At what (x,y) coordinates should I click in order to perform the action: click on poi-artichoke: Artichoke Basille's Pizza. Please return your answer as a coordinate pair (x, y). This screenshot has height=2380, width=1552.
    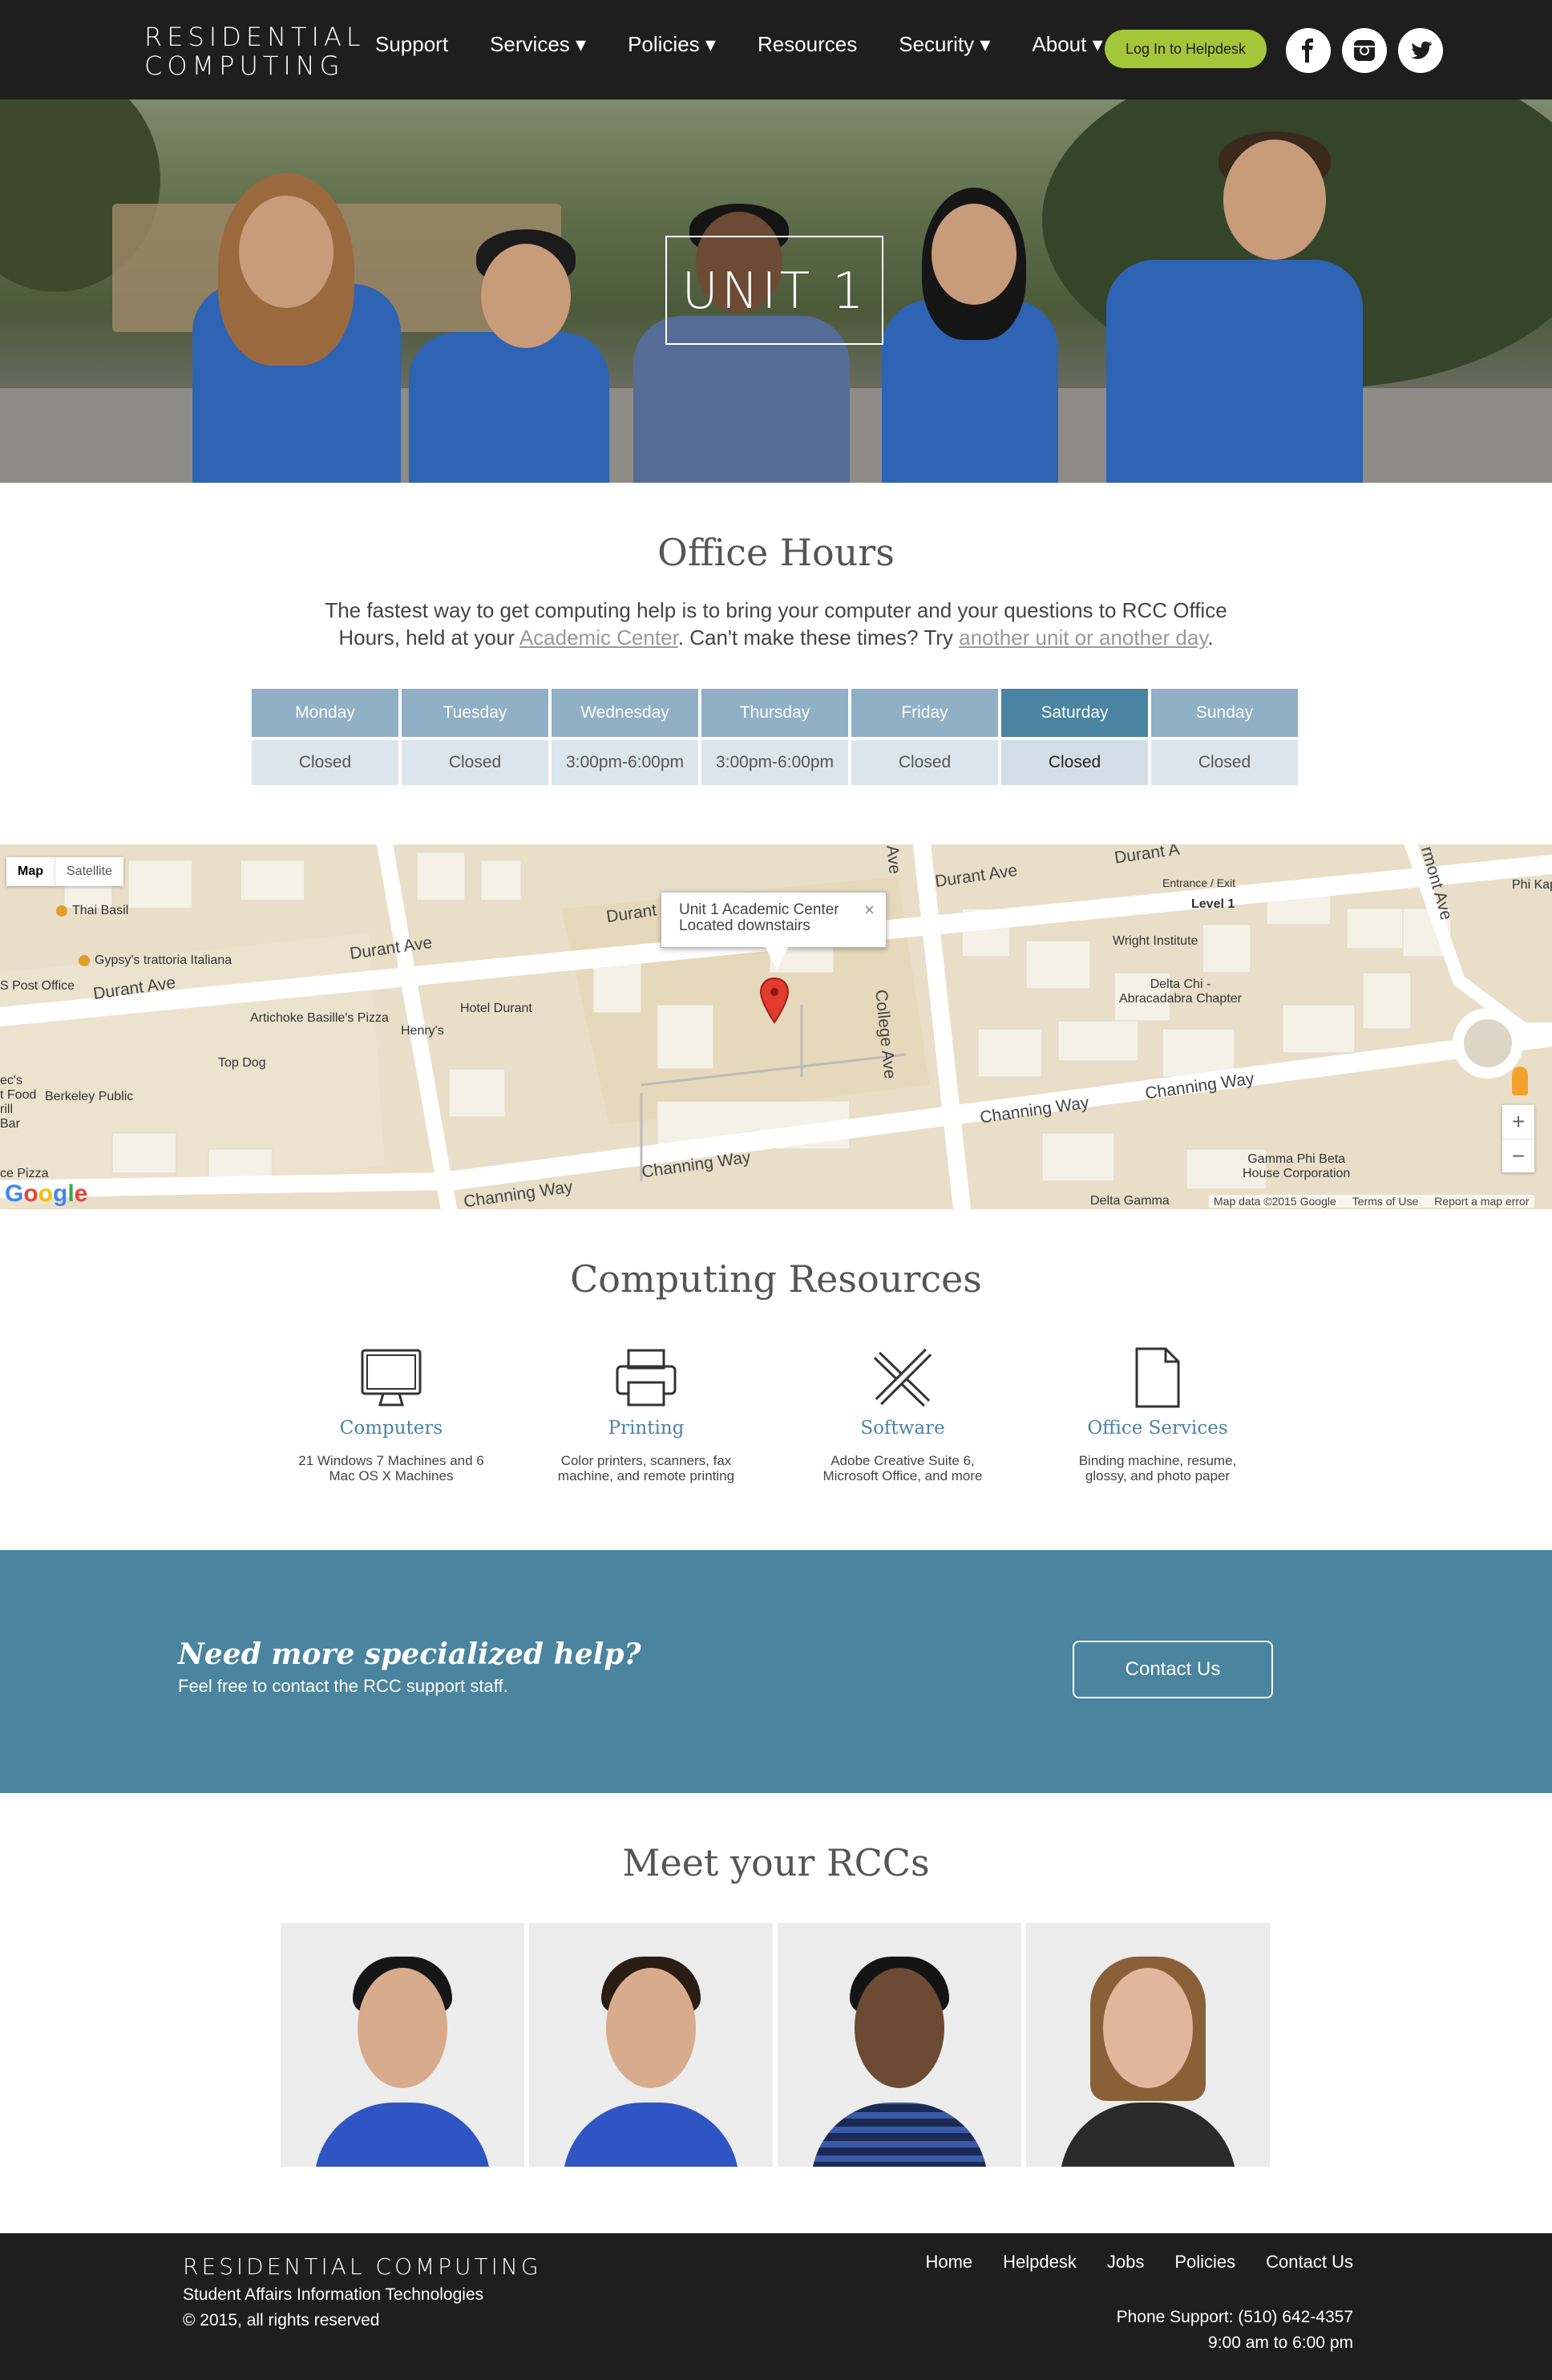
    Looking at the image, I should click on (319, 1019).